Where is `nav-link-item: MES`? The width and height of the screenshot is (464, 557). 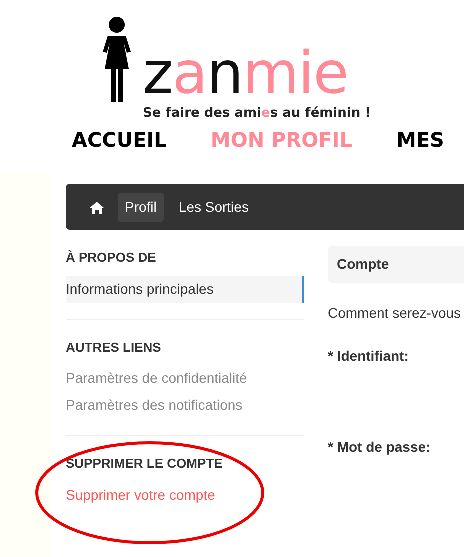 nav-link-item: MES is located at coordinates (420, 140).